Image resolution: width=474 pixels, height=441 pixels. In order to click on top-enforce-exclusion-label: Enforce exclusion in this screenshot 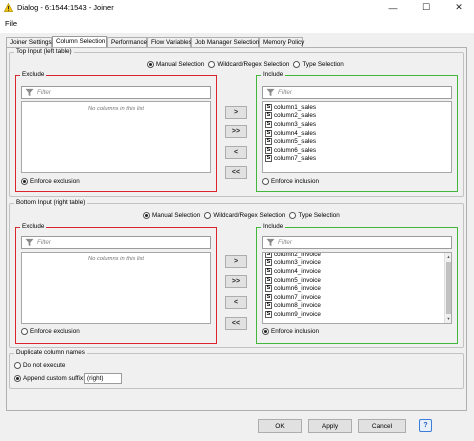, I will do `click(55, 181)`.